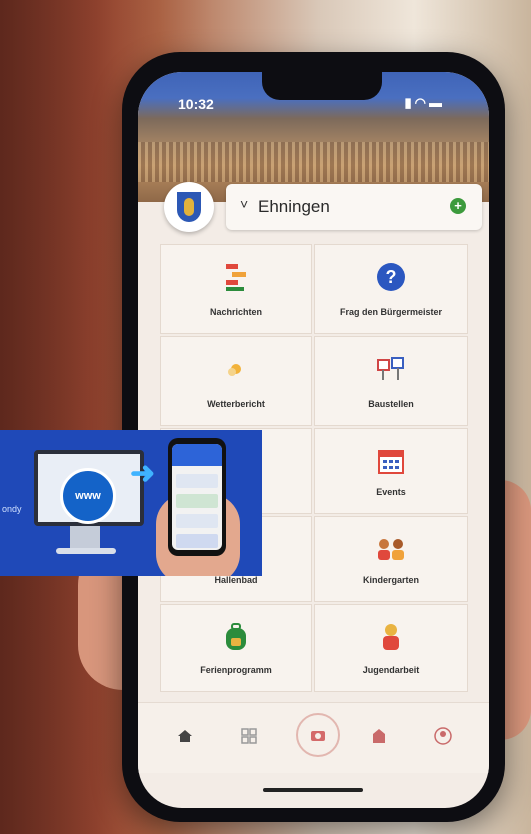  I want to click on crest-shield-icon, so click(189, 207).